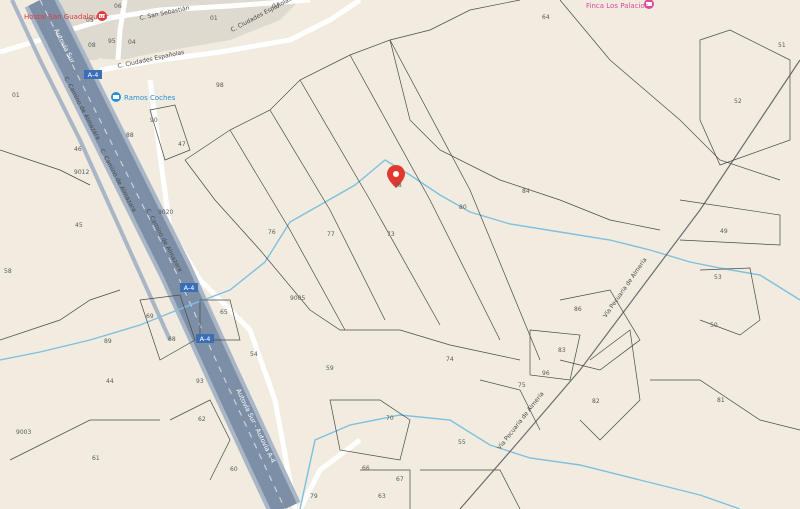 The height and width of the screenshot is (509, 800). I want to click on parcel-label: 82, so click(596, 401).